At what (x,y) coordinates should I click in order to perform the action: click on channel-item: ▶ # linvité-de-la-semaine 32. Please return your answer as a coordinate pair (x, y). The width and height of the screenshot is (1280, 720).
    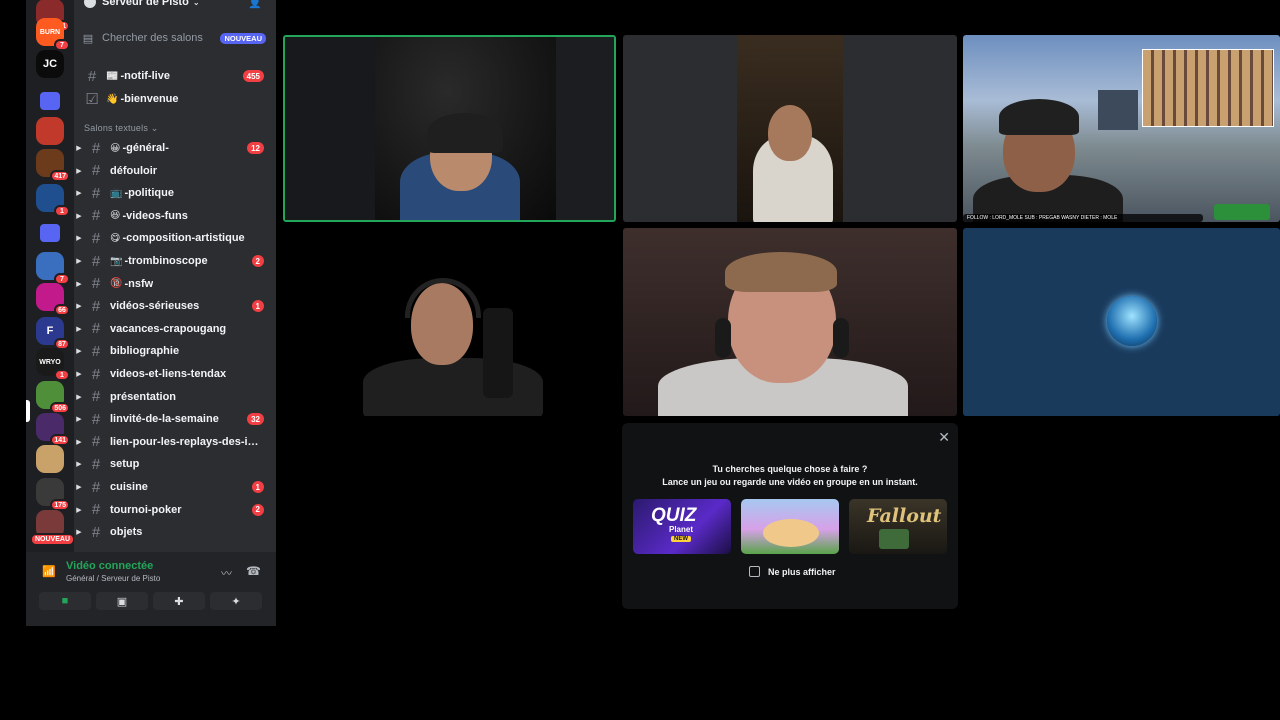
    Looking at the image, I should click on (175, 419).